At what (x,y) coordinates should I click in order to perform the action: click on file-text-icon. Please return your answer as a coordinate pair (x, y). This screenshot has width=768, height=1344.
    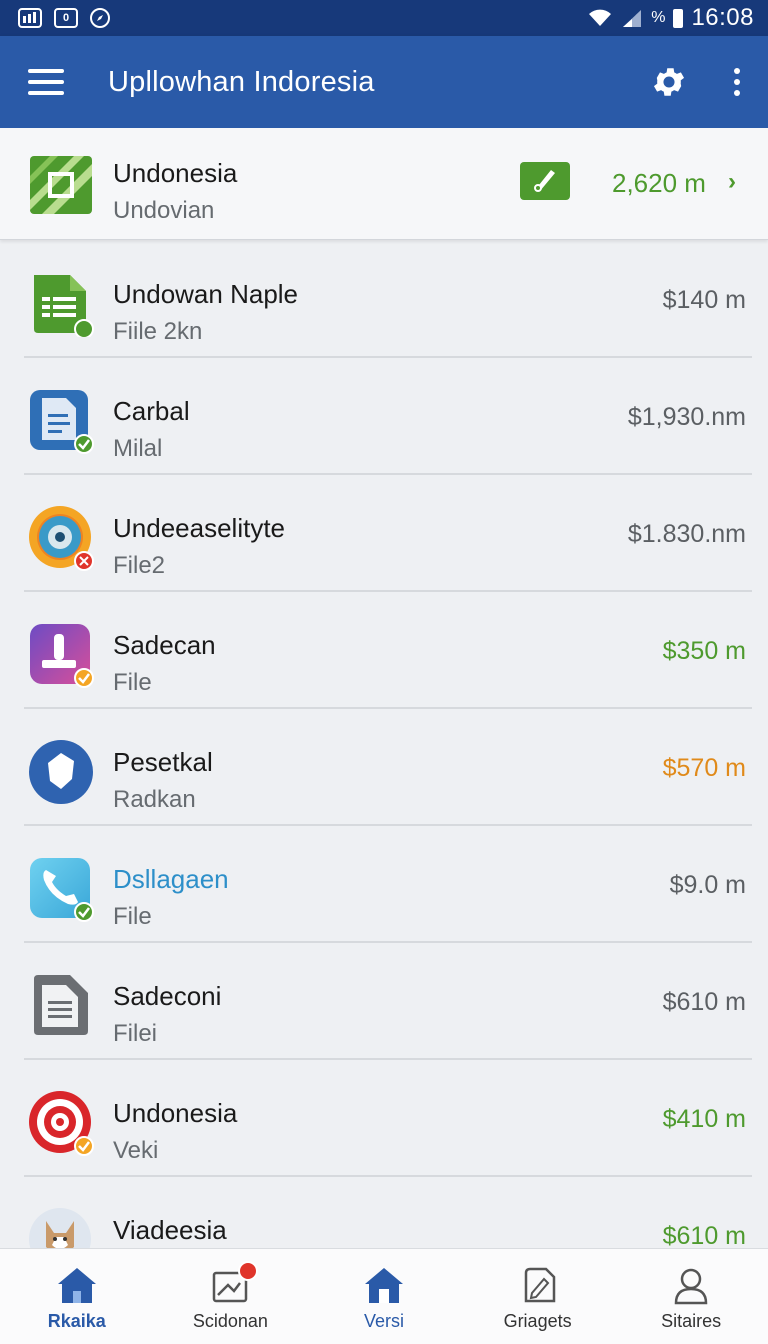
    Looking at the image, I should click on (61, 1005).